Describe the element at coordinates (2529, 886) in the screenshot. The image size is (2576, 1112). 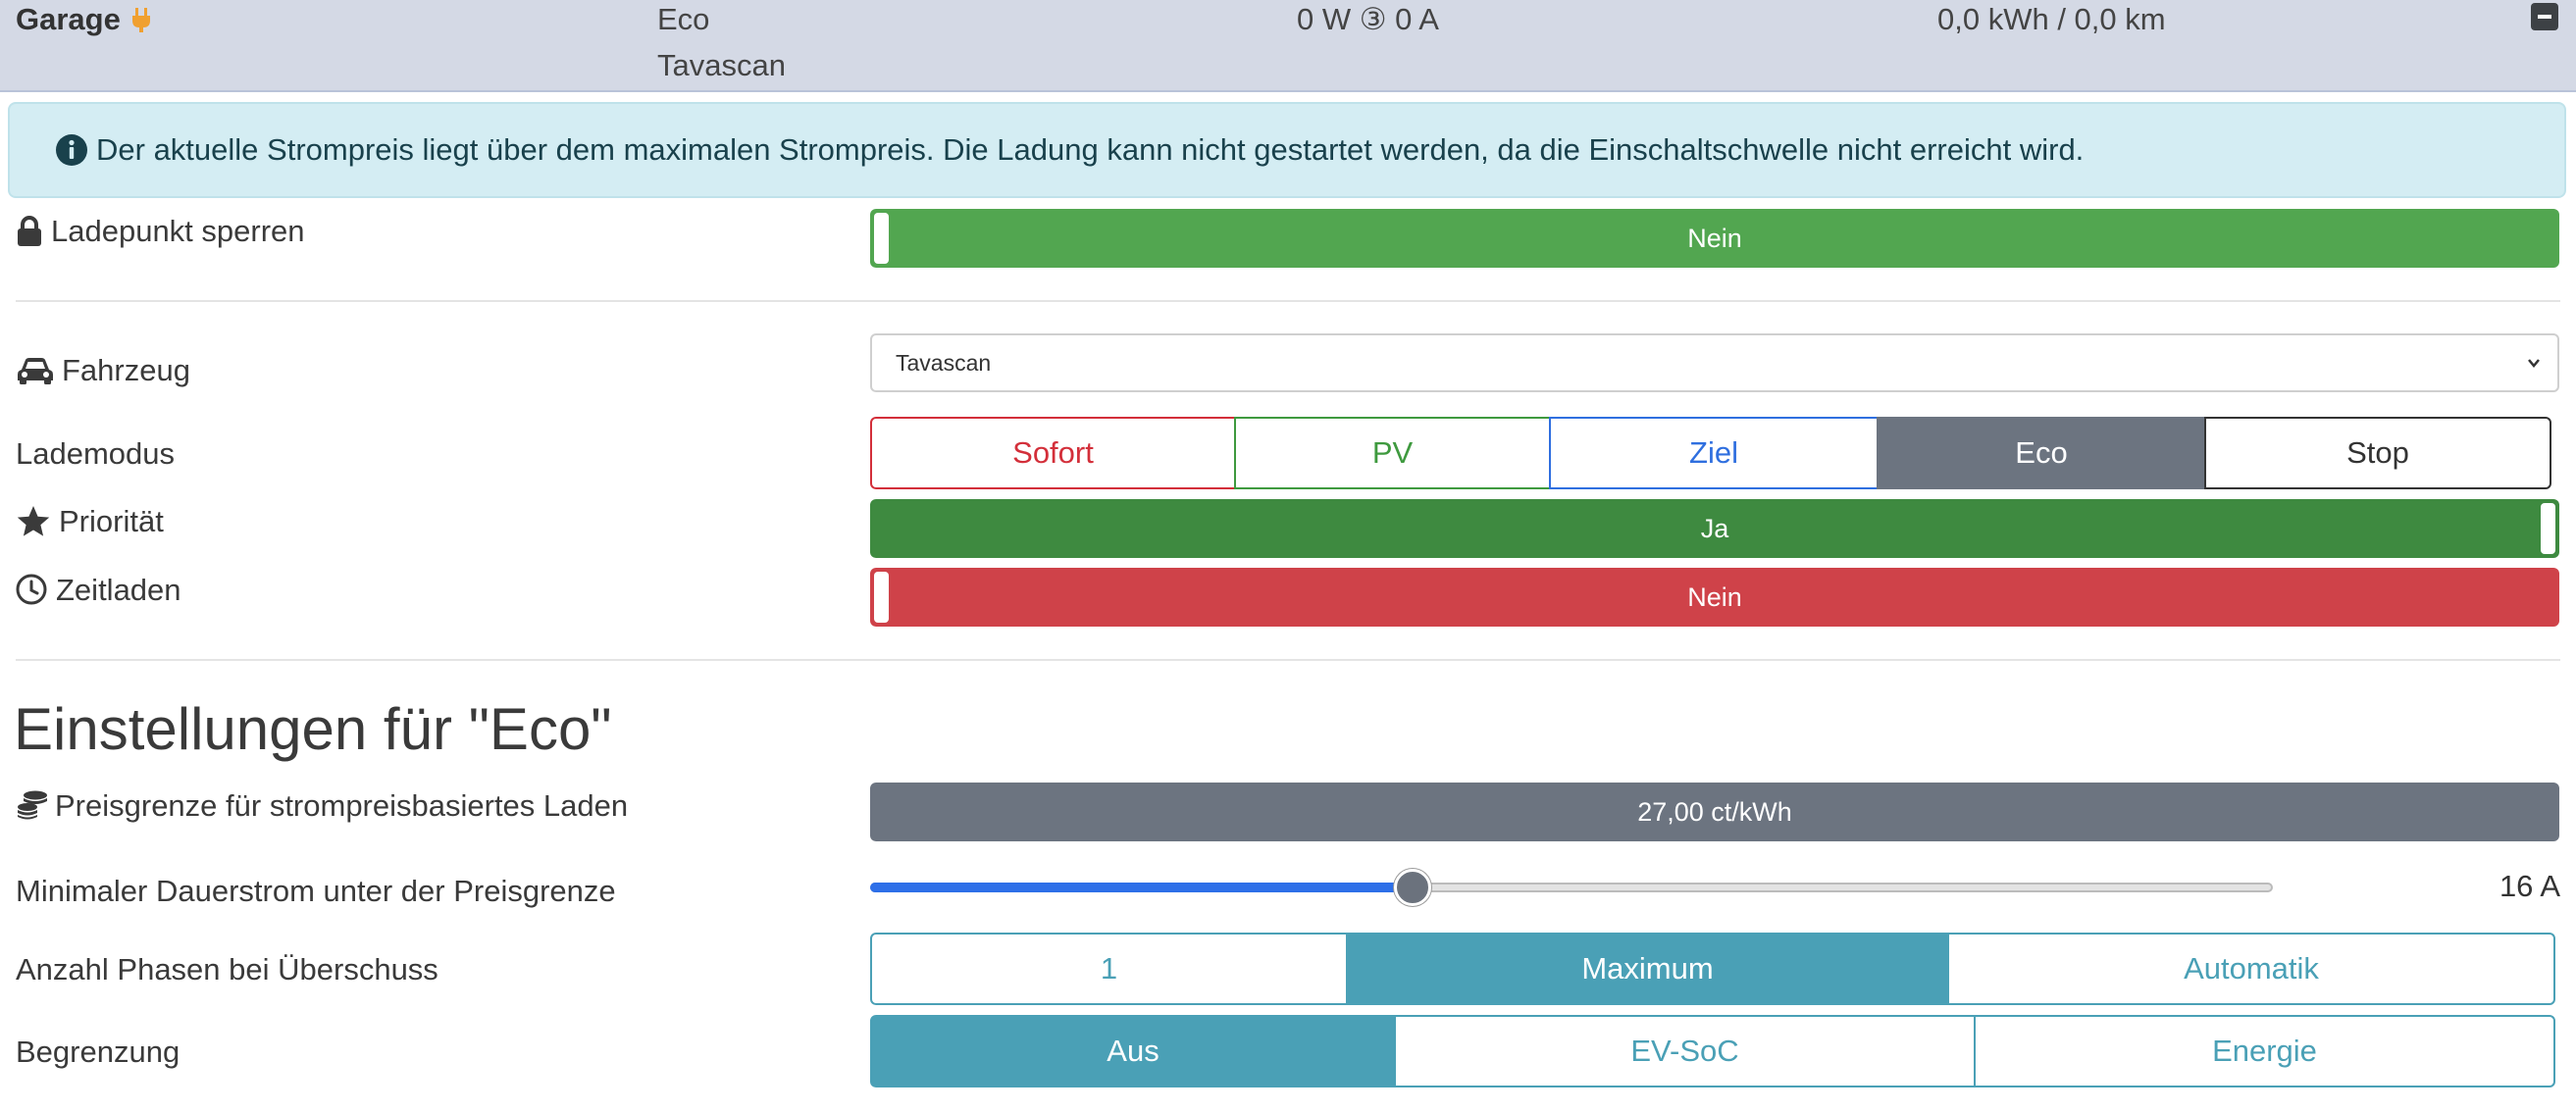
I see `min-current-value: 16 A` at that location.